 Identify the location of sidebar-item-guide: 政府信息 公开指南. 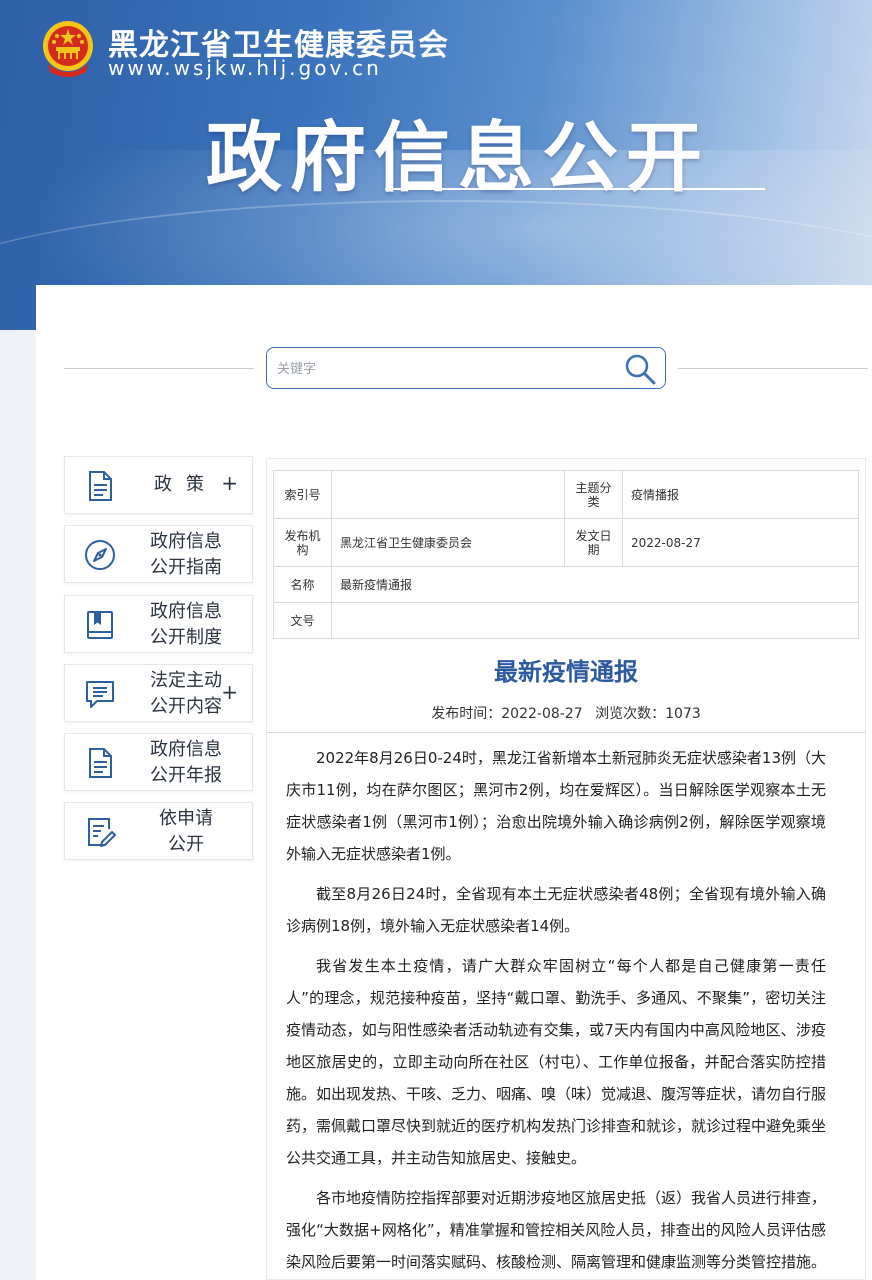
(158, 554).